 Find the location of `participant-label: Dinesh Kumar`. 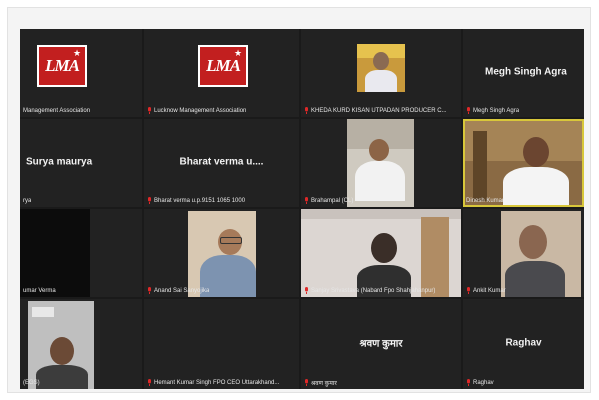

participant-label: Dinesh Kumar is located at coordinates (485, 200).